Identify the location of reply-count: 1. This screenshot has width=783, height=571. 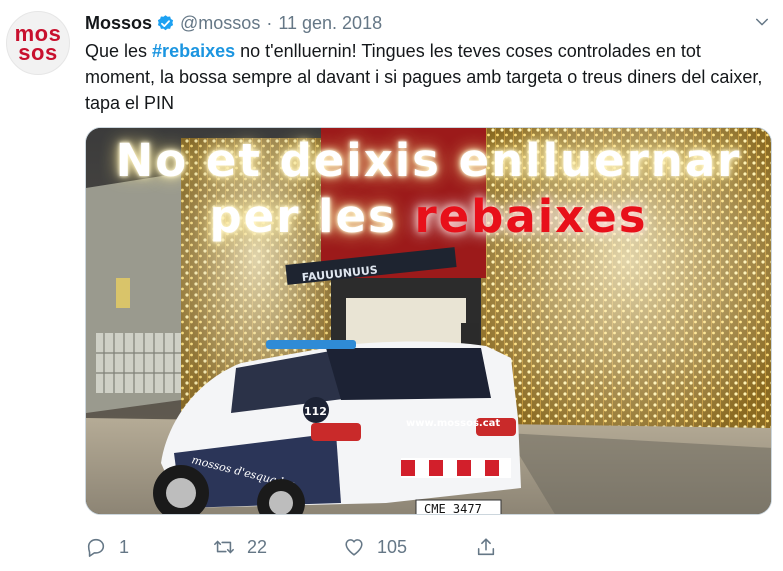
(124, 546).